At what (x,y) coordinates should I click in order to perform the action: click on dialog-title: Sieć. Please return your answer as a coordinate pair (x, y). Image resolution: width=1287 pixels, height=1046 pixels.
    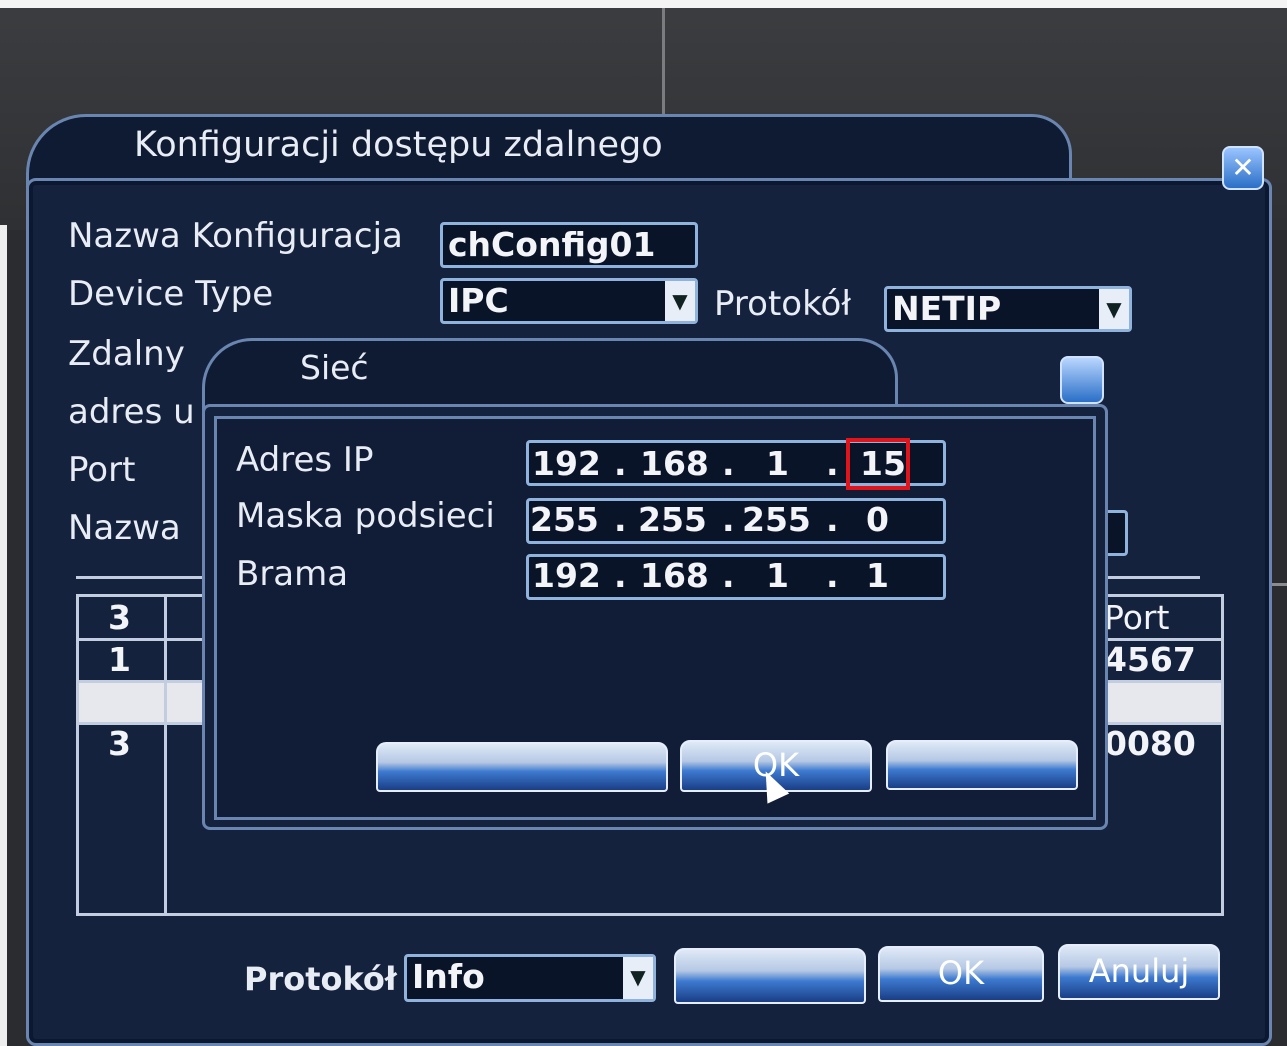
    Looking at the image, I should click on (334, 367).